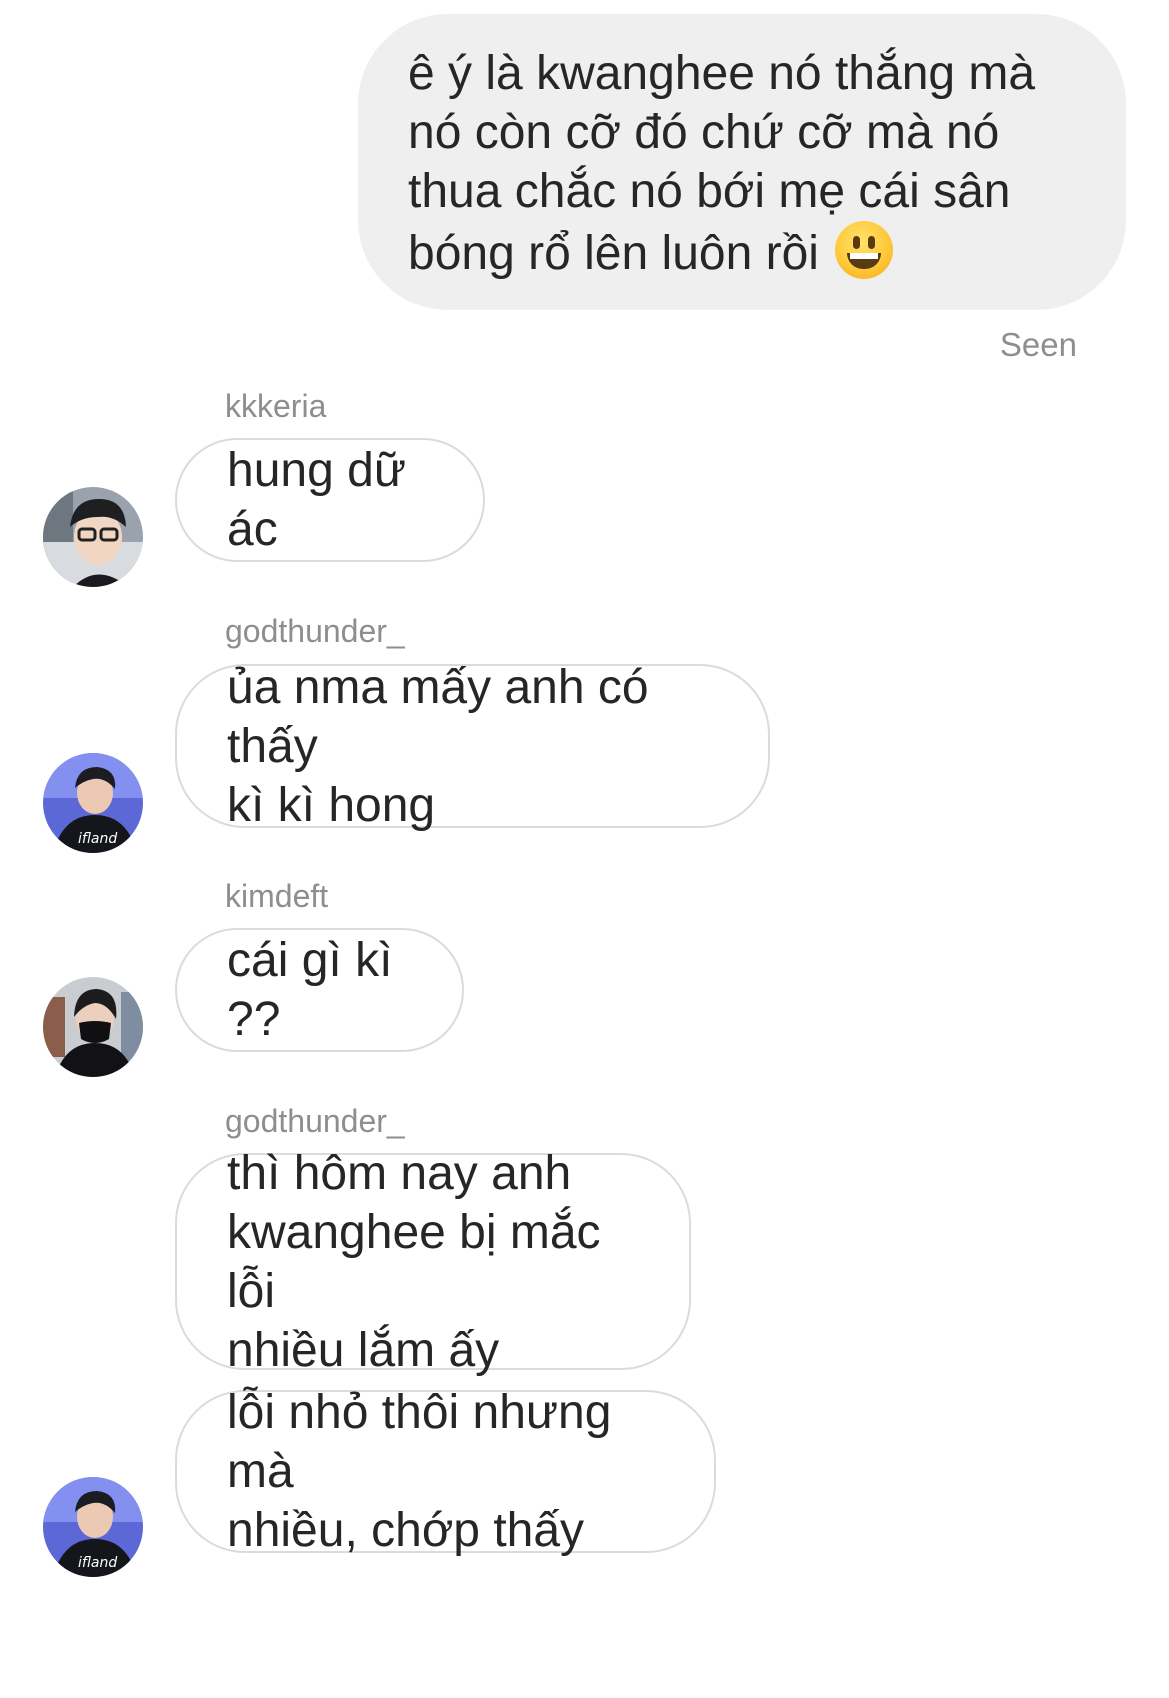 This screenshot has height=1698, width=1169. What do you see at coordinates (277, 896) in the screenshot?
I see `sender-name: kimdeft` at bounding box center [277, 896].